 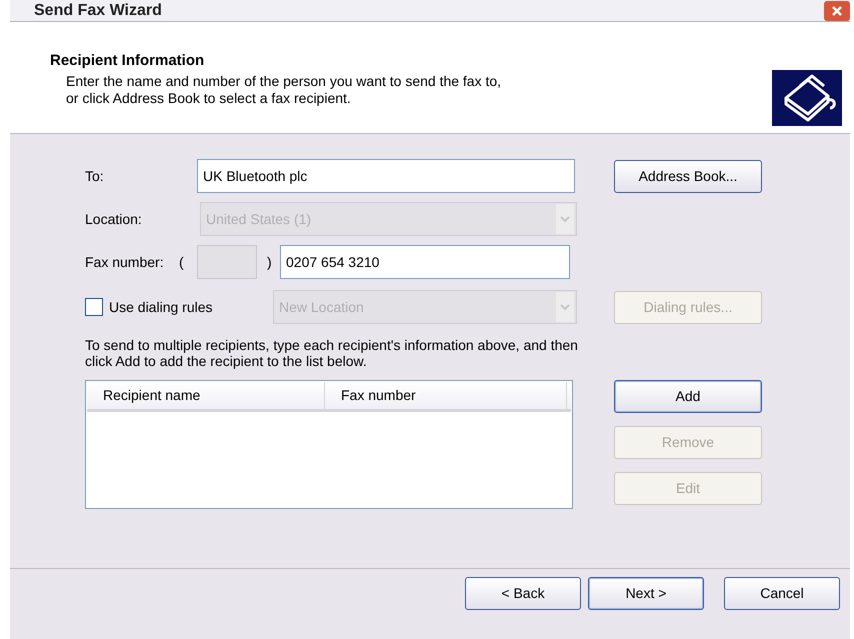 What do you see at coordinates (446, 395) in the screenshot?
I see `column-header: Fax number` at bounding box center [446, 395].